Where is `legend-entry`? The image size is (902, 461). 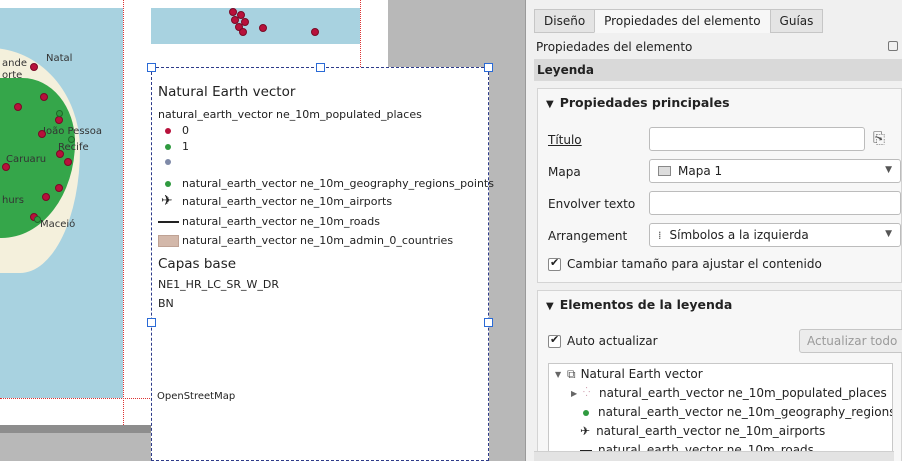
legend-entry is located at coordinates (170, 162).